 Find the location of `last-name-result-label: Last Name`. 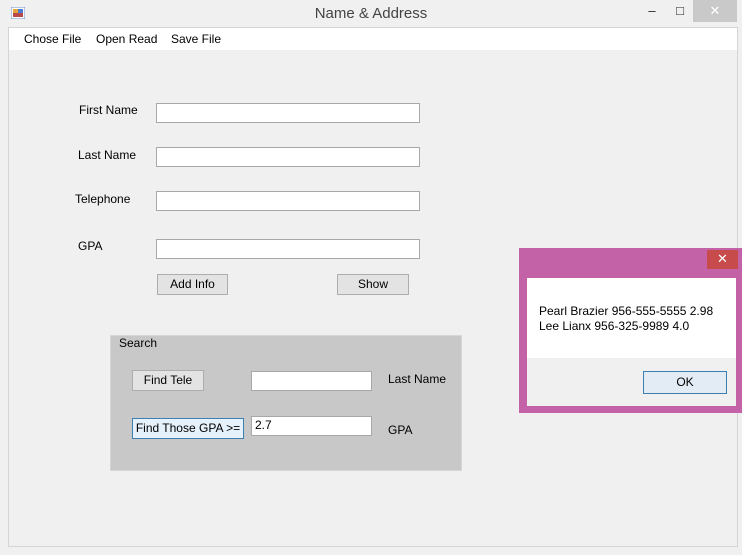

last-name-result-label: Last Name is located at coordinates (417, 379).